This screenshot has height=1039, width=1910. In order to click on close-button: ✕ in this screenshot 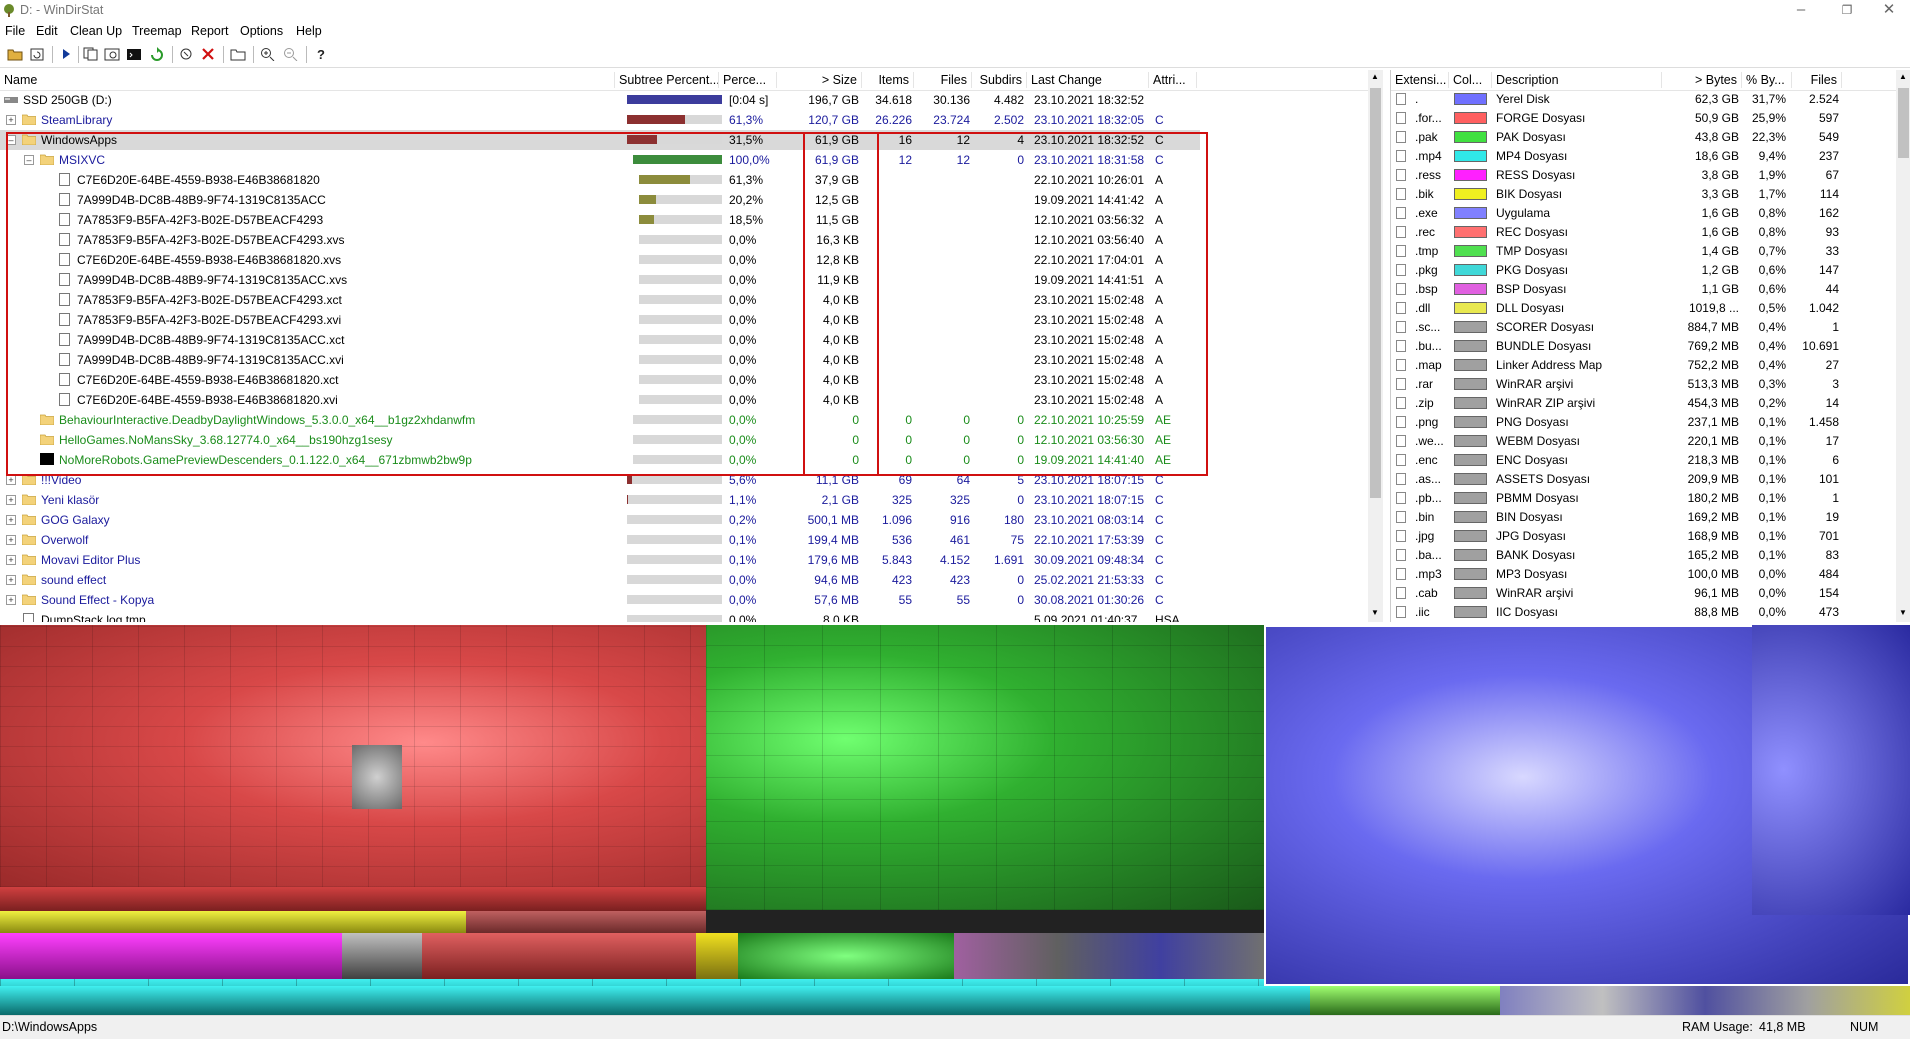, I will do `click(1888, 11)`.